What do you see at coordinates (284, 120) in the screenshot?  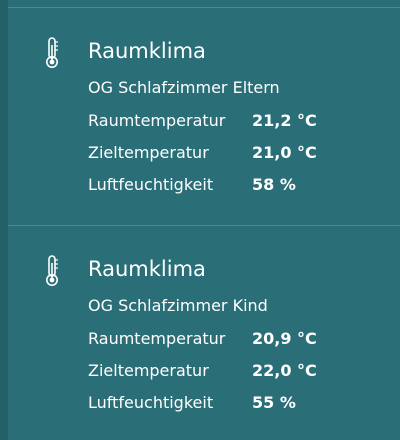 I see `room-temperature-value: 21,2 °C` at bounding box center [284, 120].